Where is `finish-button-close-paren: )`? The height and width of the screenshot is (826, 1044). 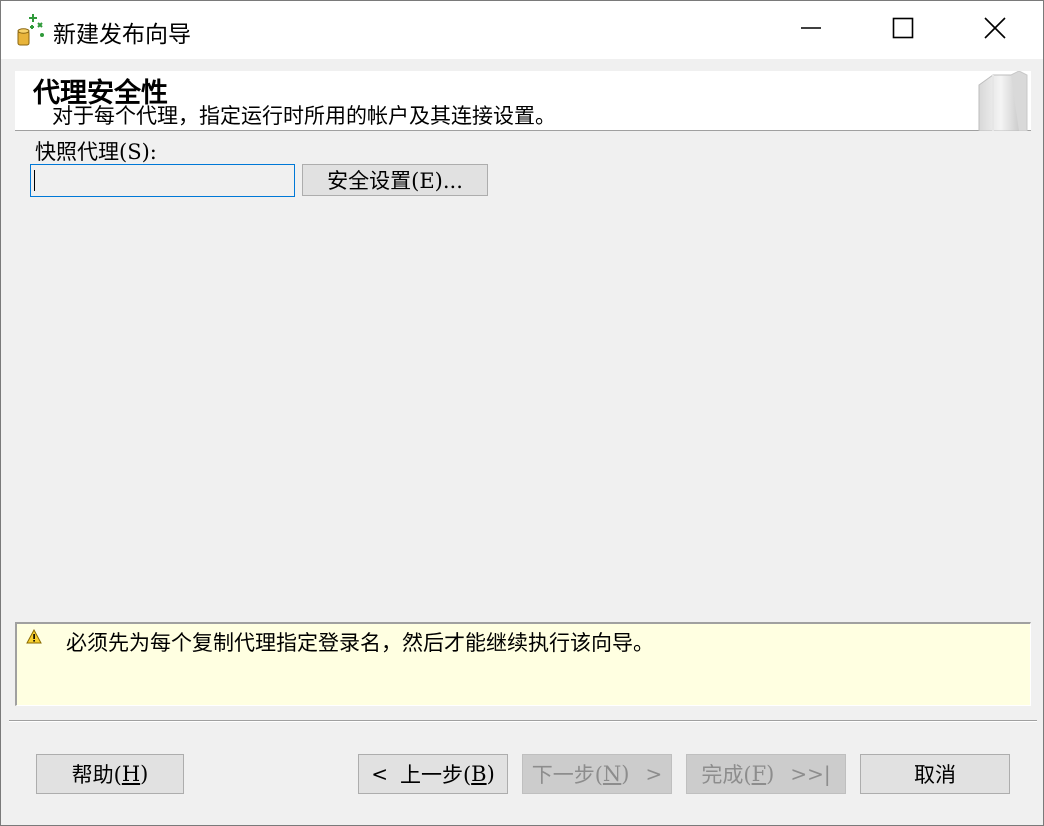
finish-button-close-paren: ) is located at coordinates (770, 774).